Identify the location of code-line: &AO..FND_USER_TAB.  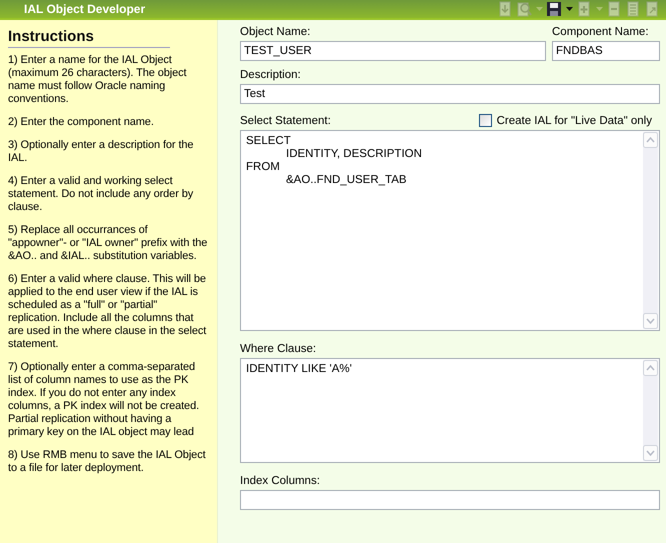
(346, 180).